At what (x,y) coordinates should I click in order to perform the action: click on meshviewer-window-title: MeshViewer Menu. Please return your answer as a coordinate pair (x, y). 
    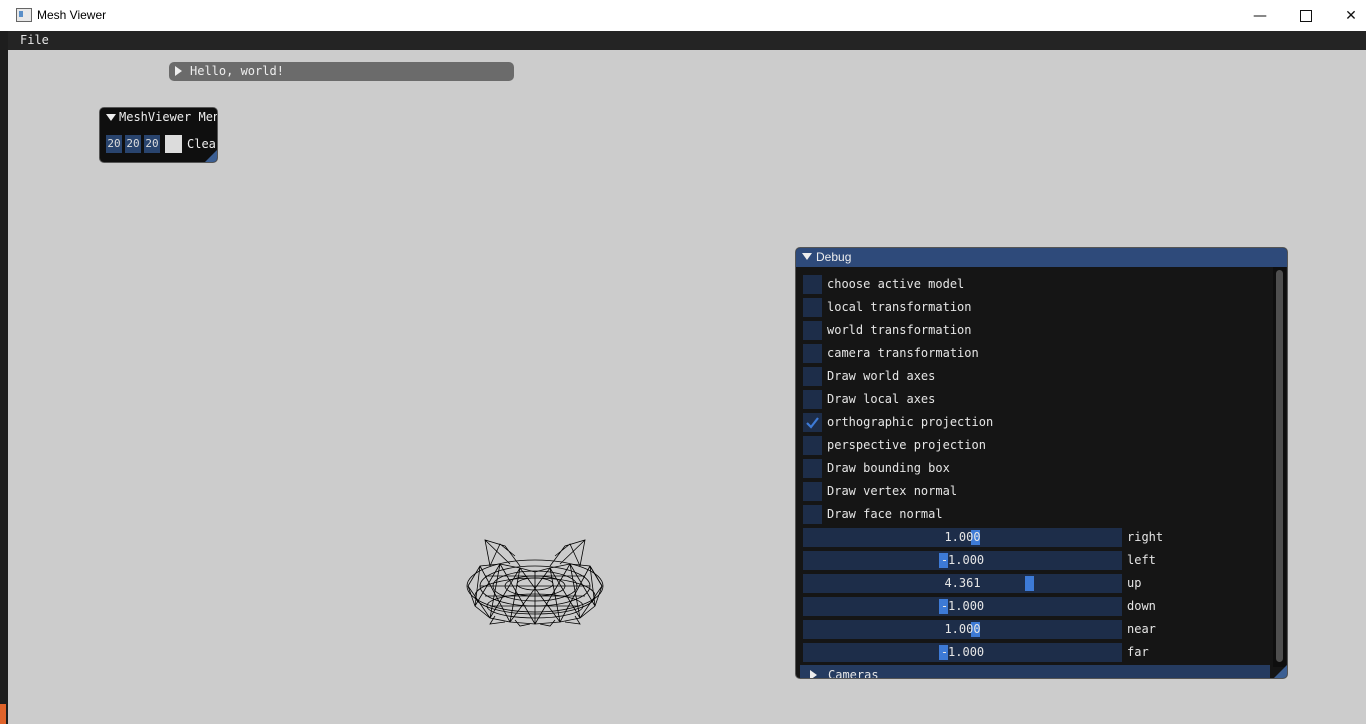
    Looking at the image, I should click on (168, 117).